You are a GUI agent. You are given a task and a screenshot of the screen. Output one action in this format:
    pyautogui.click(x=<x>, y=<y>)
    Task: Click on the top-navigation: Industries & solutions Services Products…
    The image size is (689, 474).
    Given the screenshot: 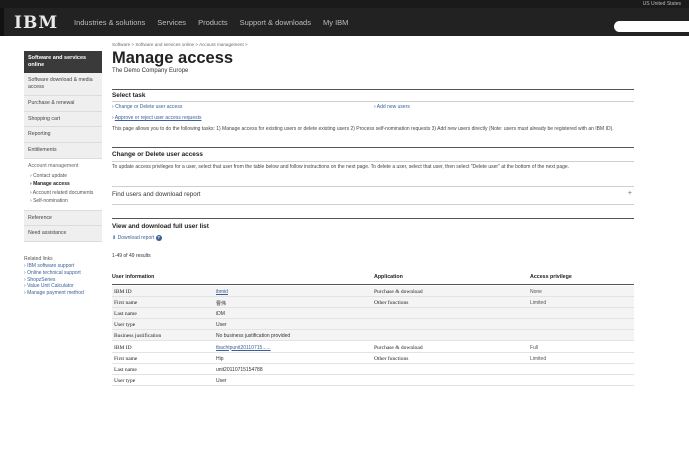 What is the action you would take?
    pyautogui.click(x=211, y=22)
    